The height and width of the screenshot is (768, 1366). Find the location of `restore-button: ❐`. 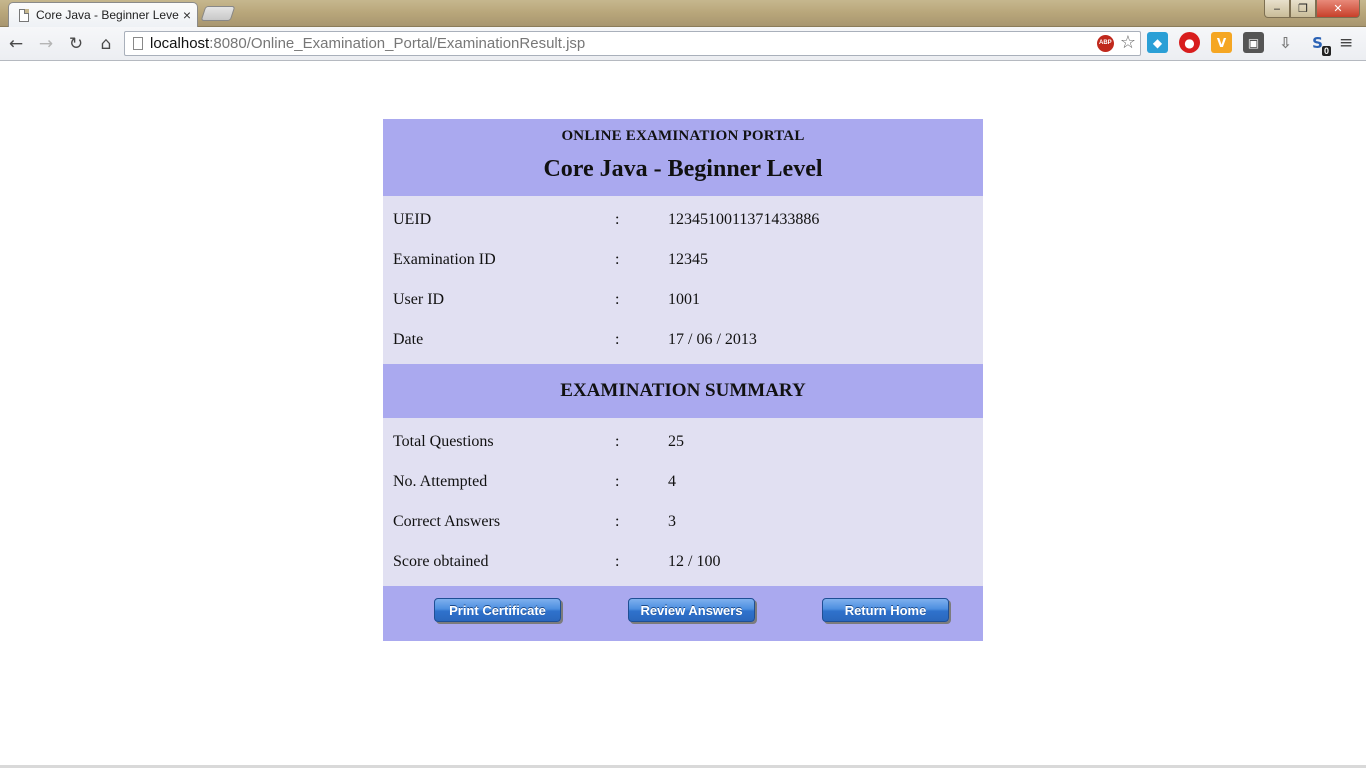

restore-button: ❐ is located at coordinates (1303, 9).